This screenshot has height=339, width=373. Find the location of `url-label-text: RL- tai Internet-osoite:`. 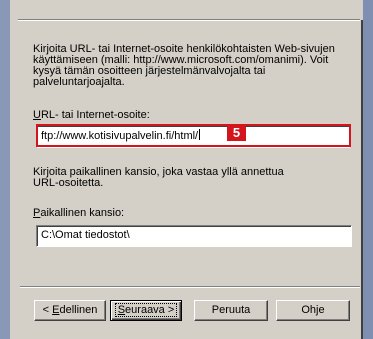

url-label-text: RL- tai Internet-osoite: is located at coordinates (95, 115).